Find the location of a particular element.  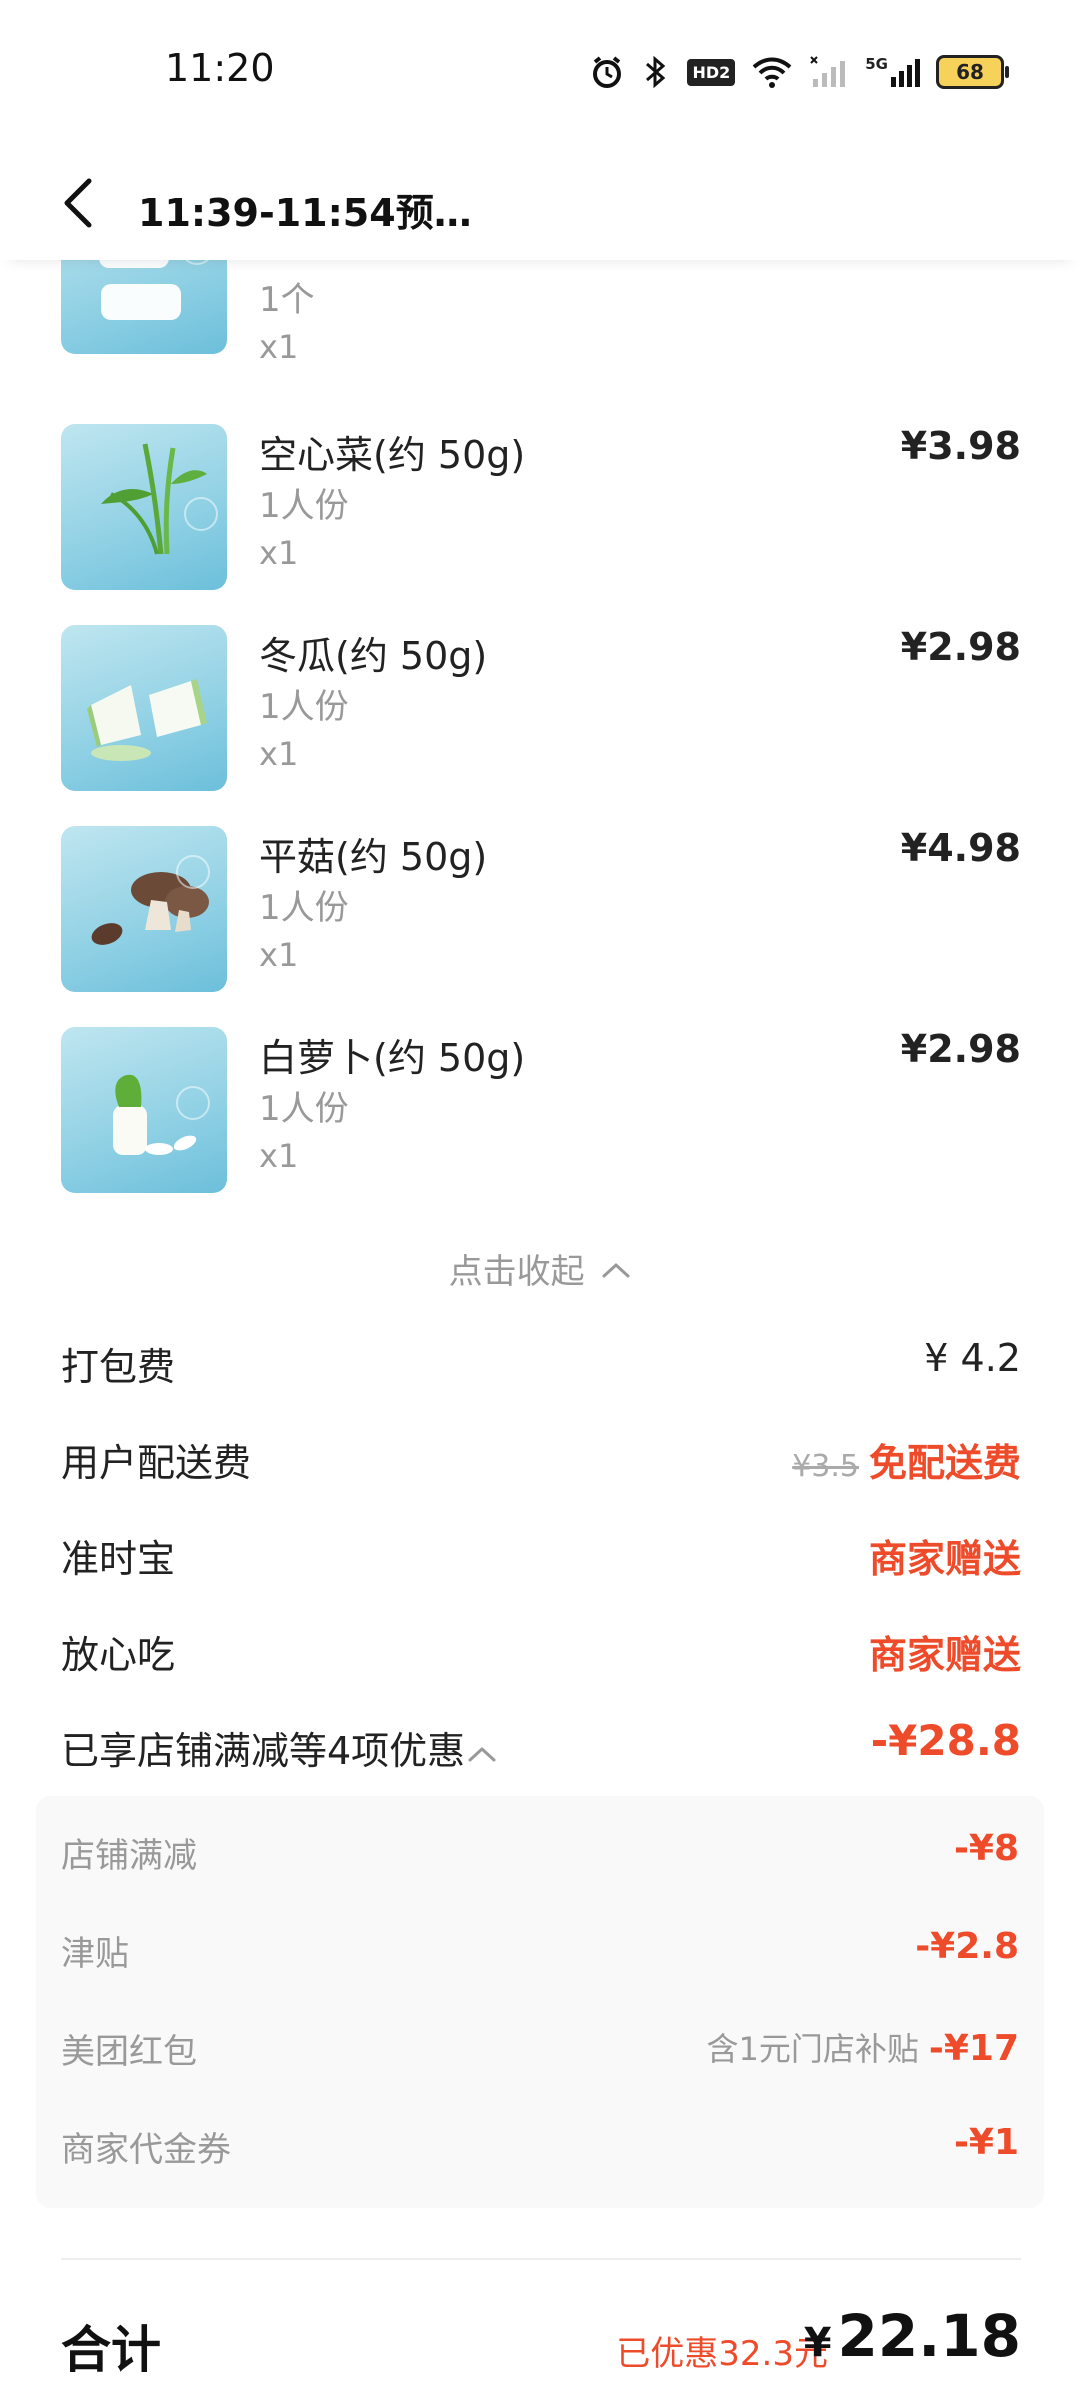

order-item: 空心菜(约 50g) 1人份 x1 ¥3.98 is located at coordinates (541, 507).